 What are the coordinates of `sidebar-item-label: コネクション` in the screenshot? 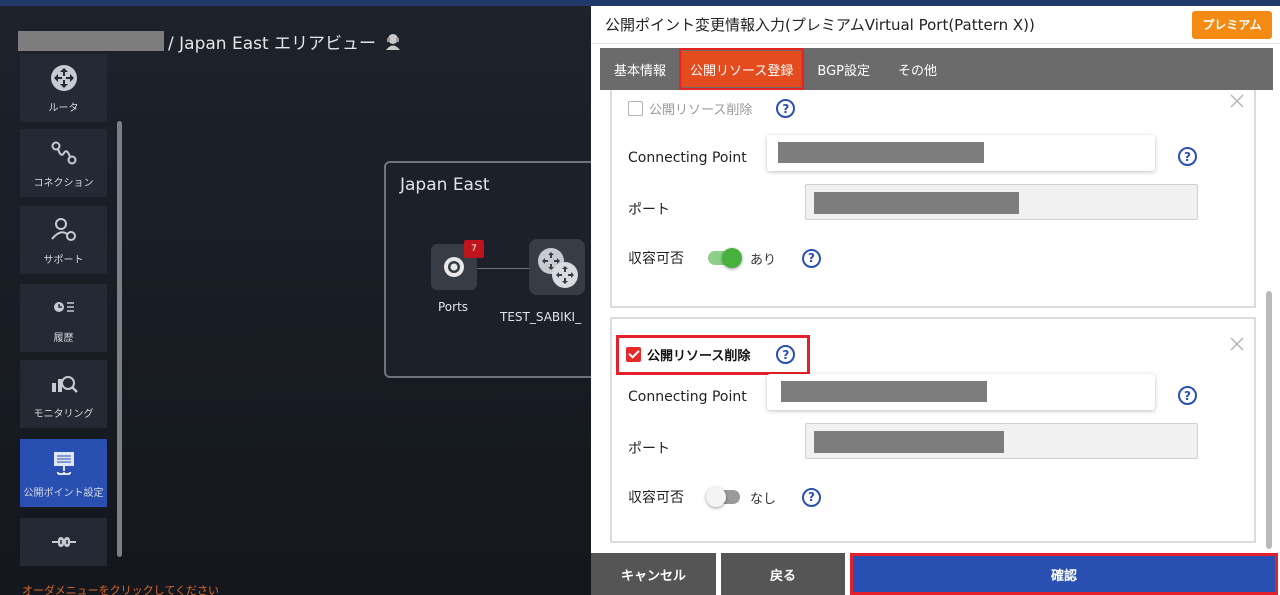 It's located at (63, 183).